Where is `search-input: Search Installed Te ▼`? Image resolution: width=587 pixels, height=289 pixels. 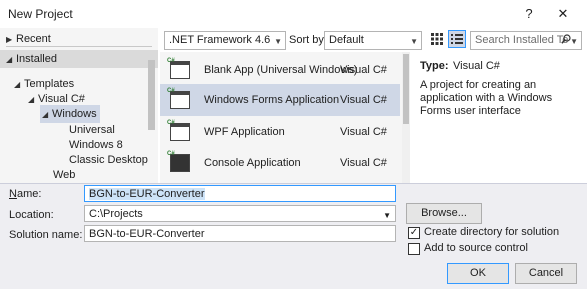 search-input: Search Installed Te ▼ is located at coordinates (526, 40).